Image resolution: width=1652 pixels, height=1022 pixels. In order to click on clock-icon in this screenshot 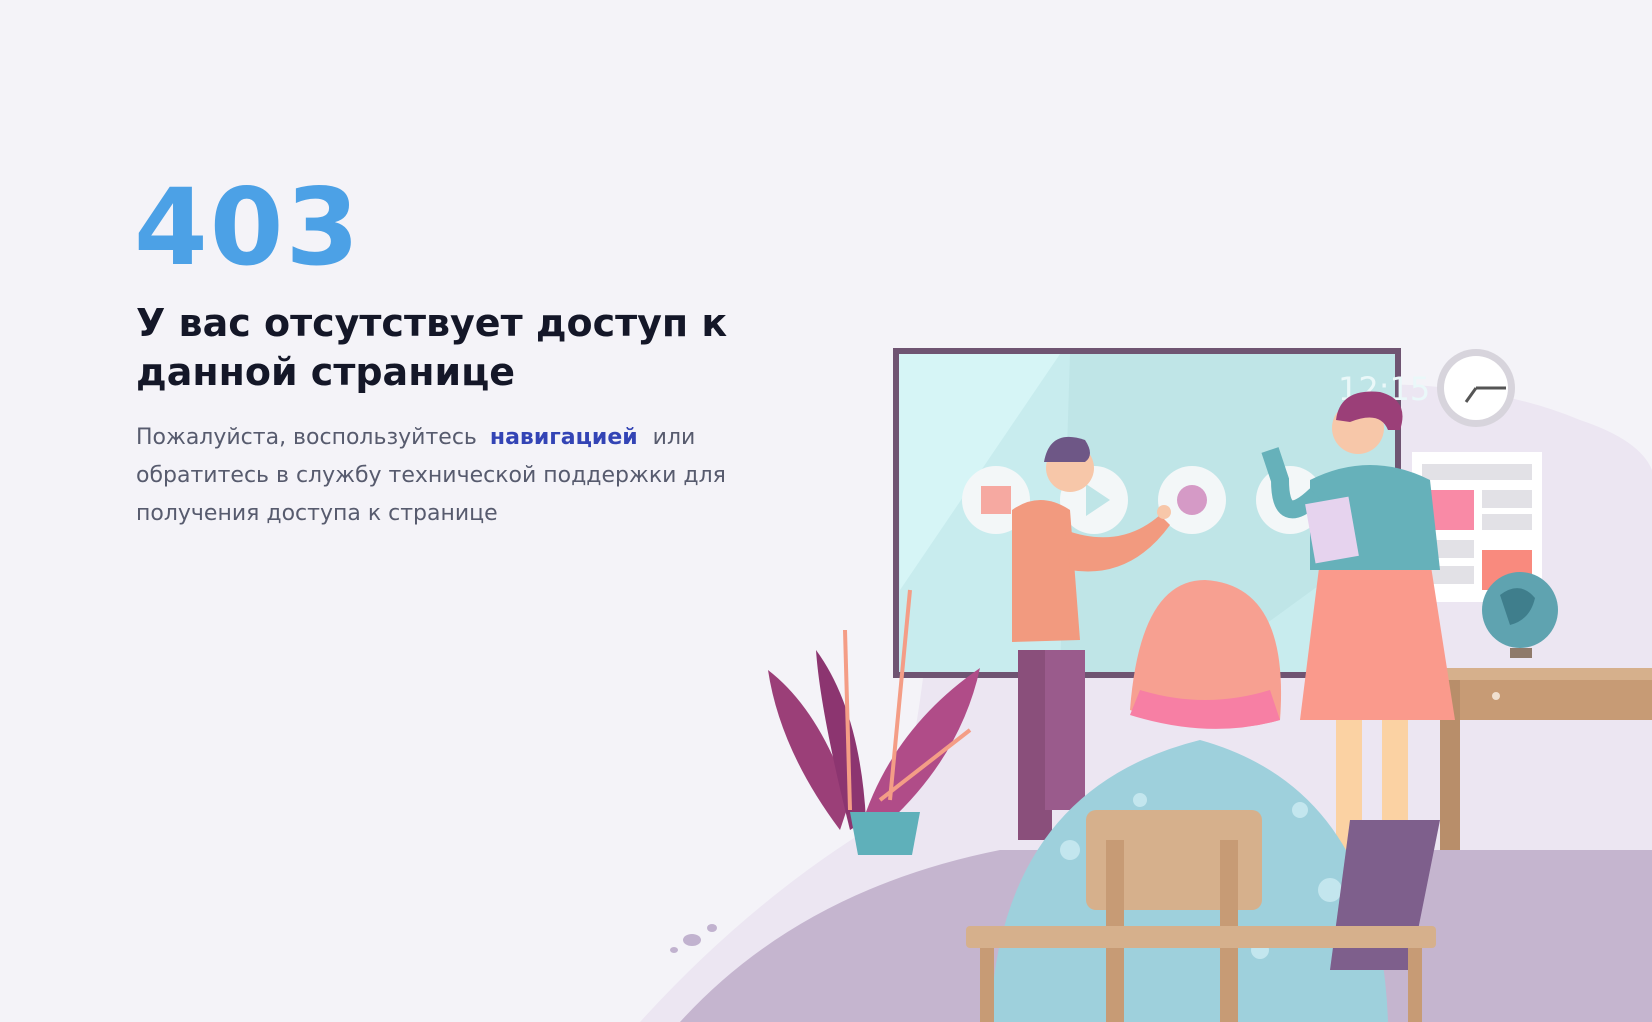, I will do `click(1476, 388)`.